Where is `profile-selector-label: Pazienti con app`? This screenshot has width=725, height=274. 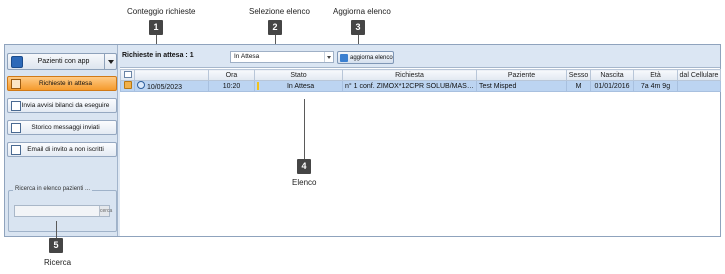 profile-selector-label: Pazienti con app is located at coordinates (63, 61).